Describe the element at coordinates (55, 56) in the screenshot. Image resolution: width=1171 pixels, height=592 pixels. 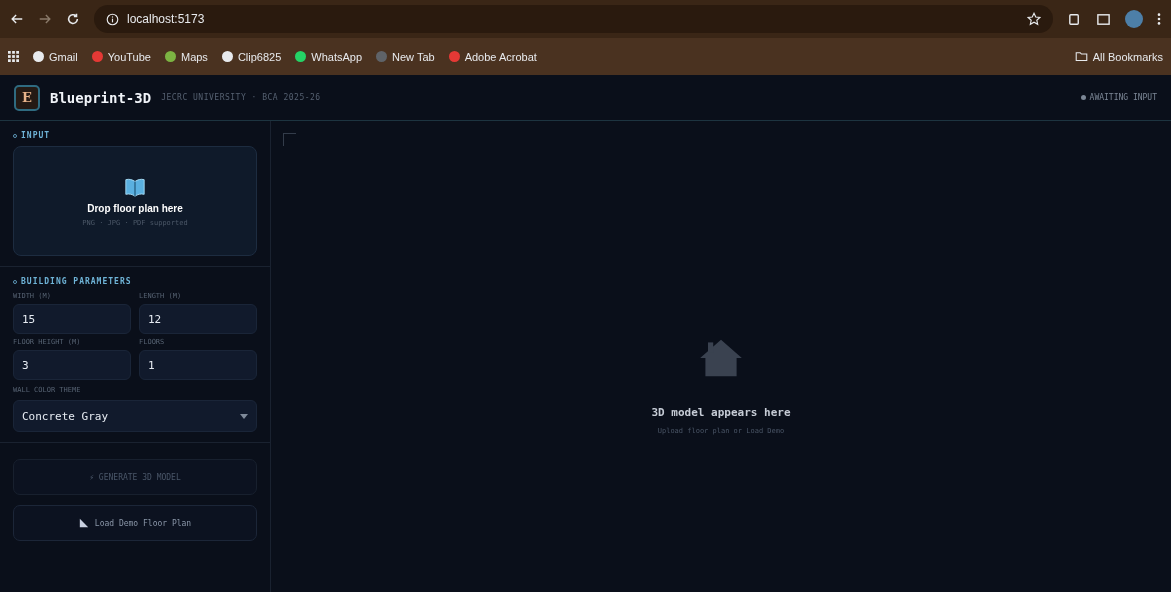
I see `bookmark-item: Gmail` at that location.